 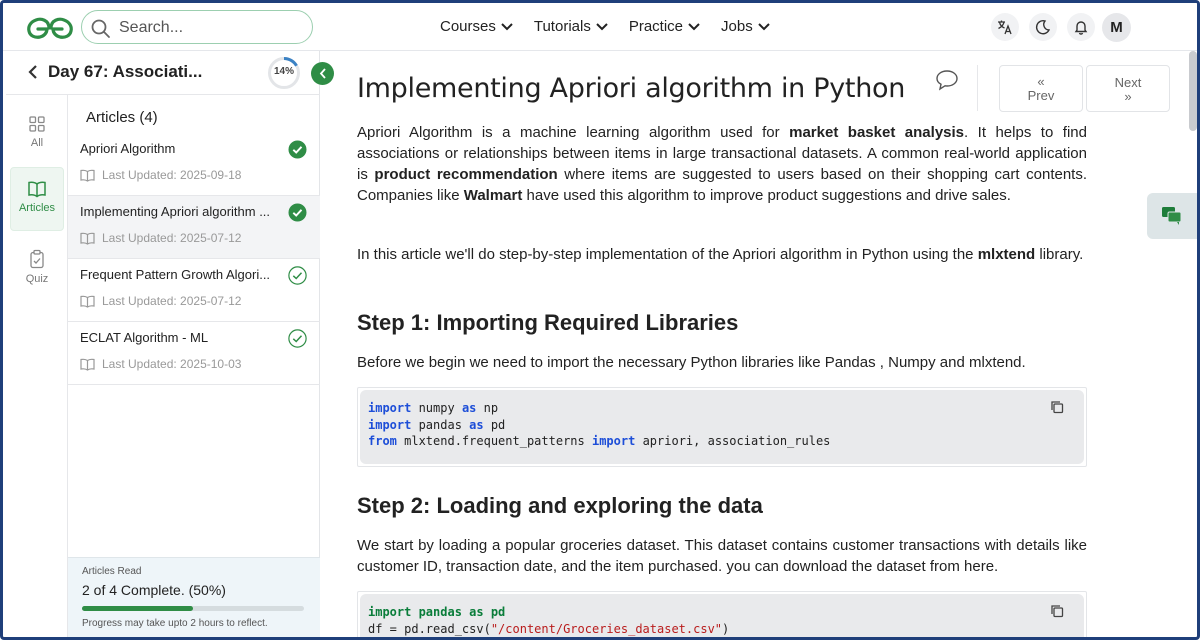 I want to click on double-chevron-left-icon: «, so click(x=1041, y=81).